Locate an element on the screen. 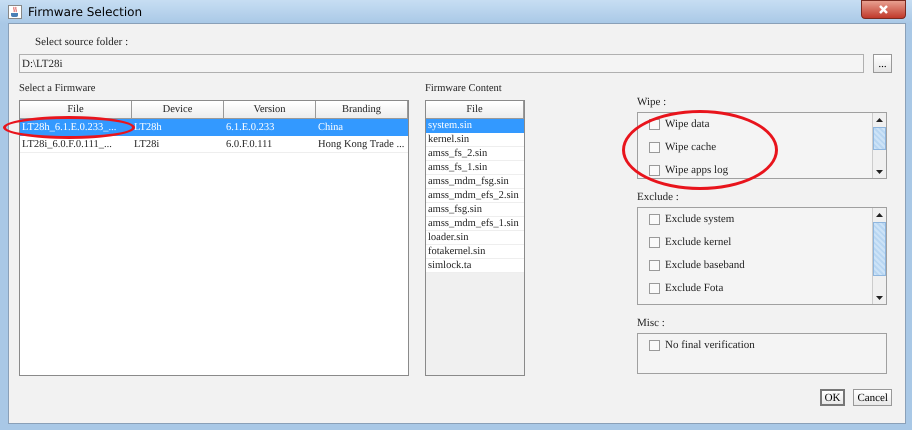 This screenshot has height=430, width=912. table-cell-text: 6.1.E.0.233 is located at coordinates (249, 127).